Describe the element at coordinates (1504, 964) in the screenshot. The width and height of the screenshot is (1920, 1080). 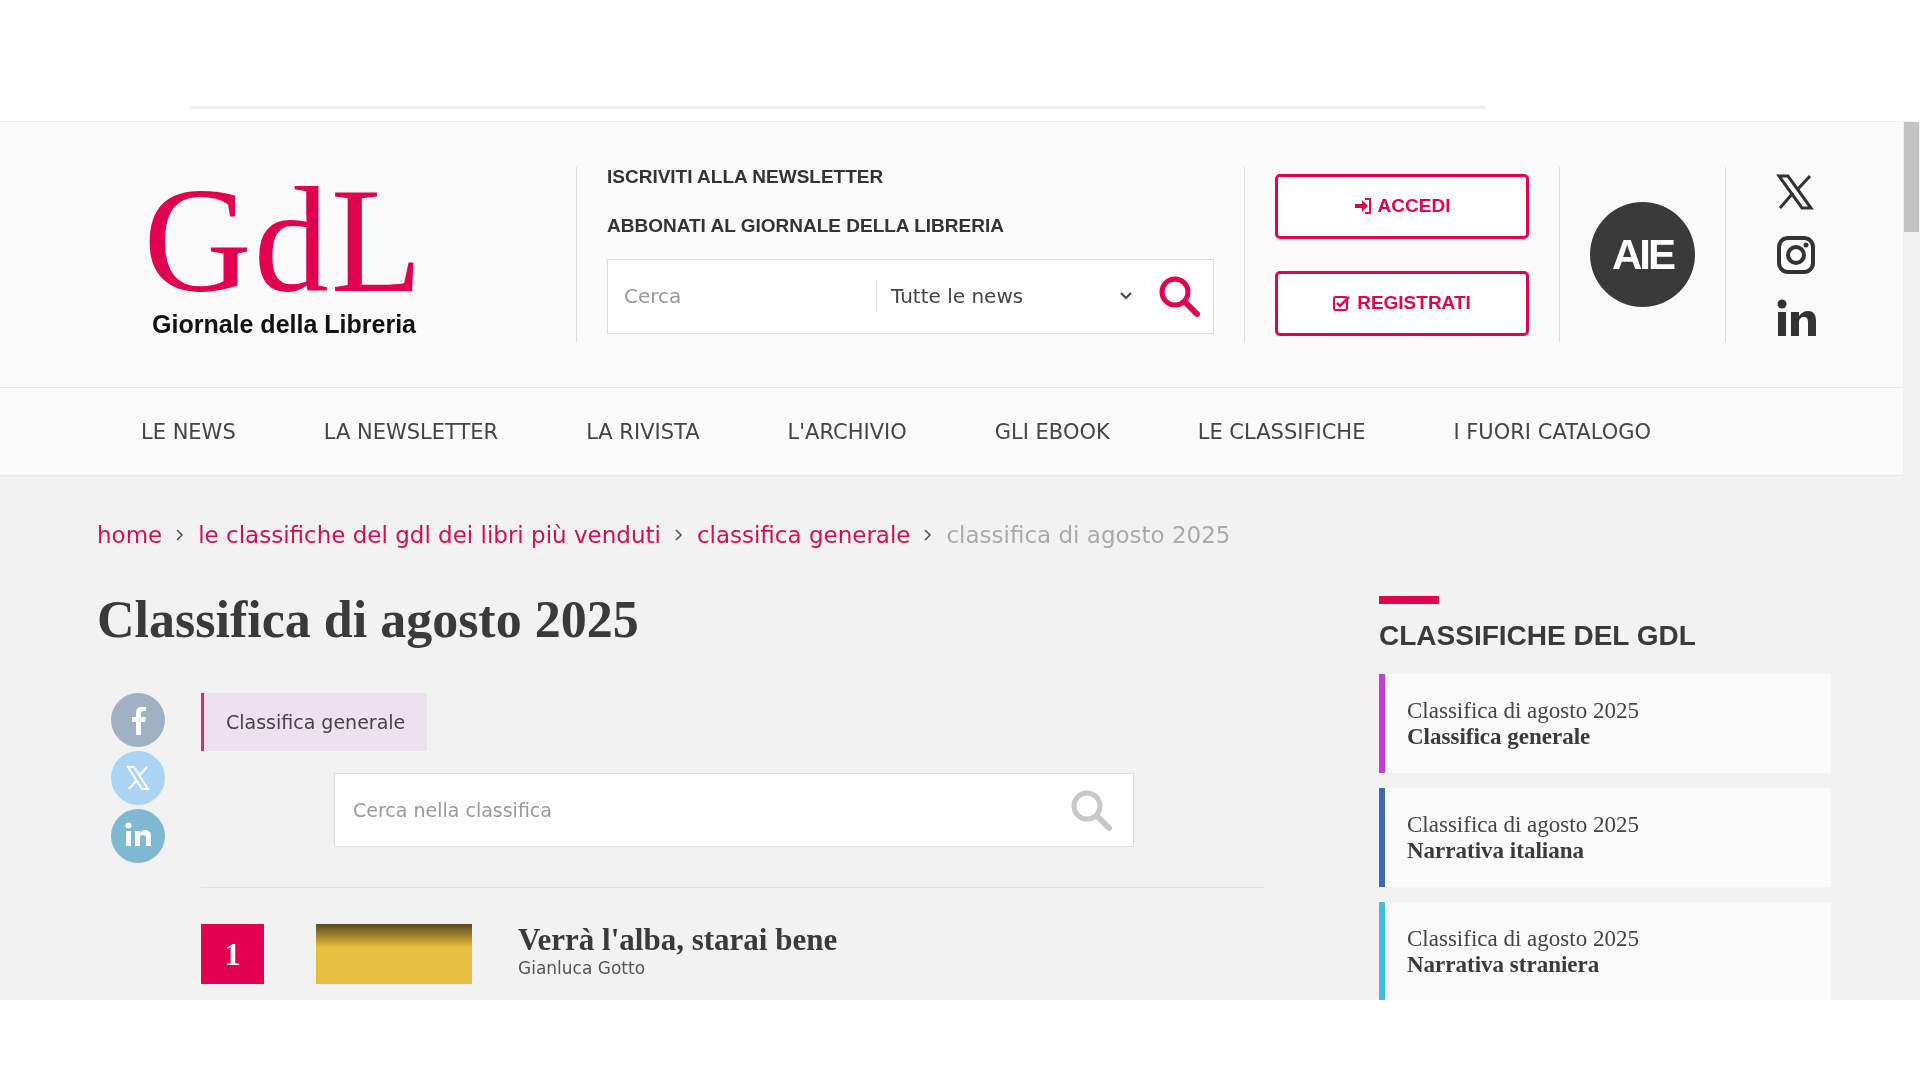
I see `card-name: Narrativa straniera` at that location.